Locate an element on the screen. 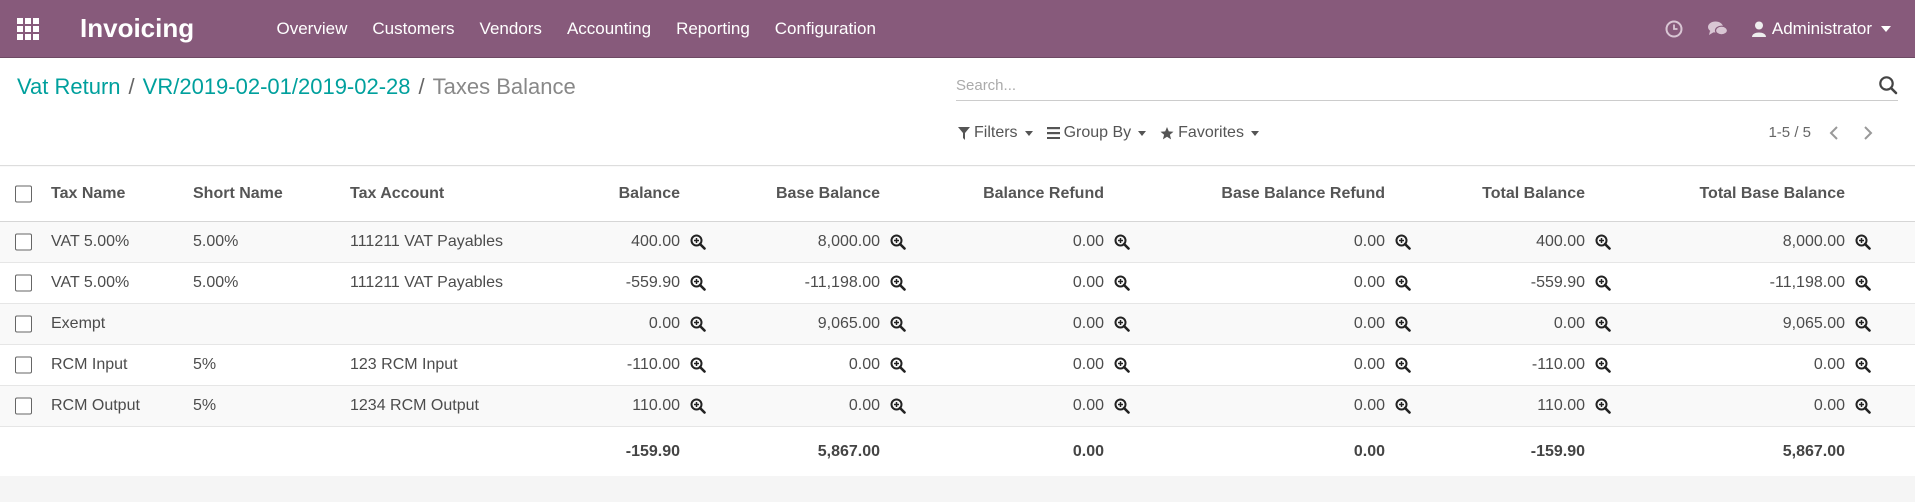 The height and width of the screenshot is (502, 1915). clock-icon is located at coordinates (1674, 29).